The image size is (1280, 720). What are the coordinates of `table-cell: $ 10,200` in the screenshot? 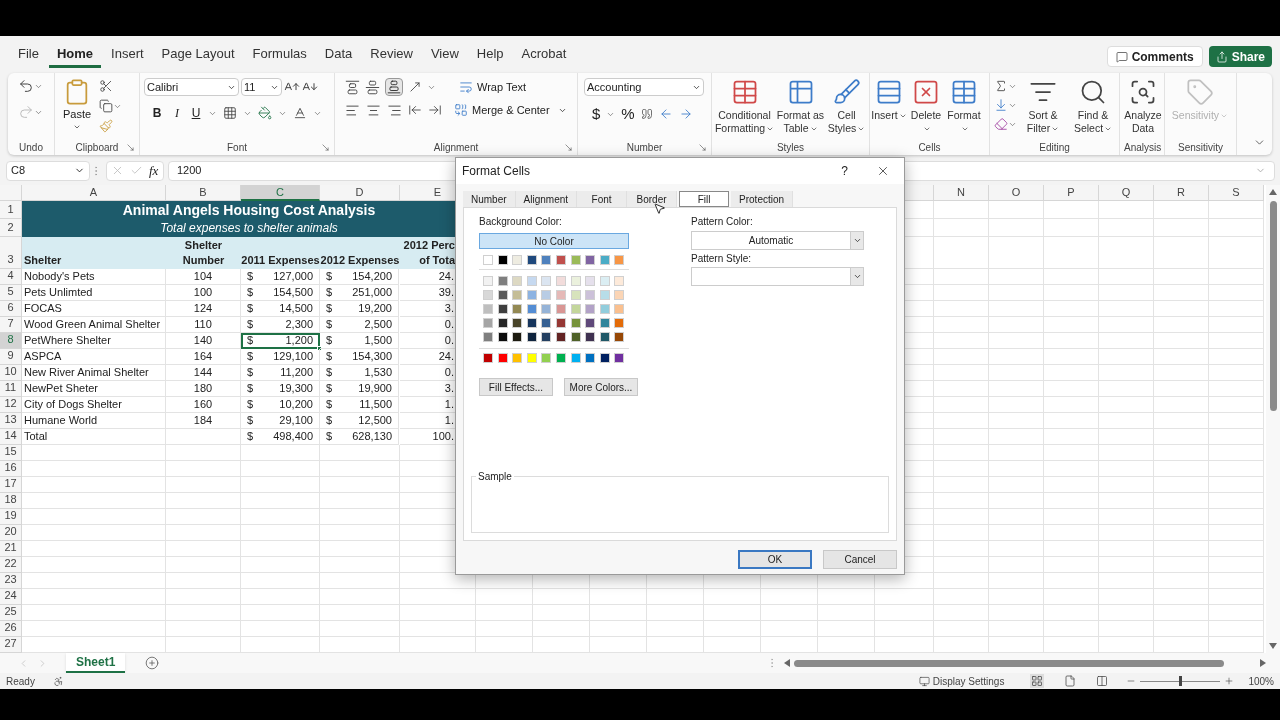 It's located at (280, 405).